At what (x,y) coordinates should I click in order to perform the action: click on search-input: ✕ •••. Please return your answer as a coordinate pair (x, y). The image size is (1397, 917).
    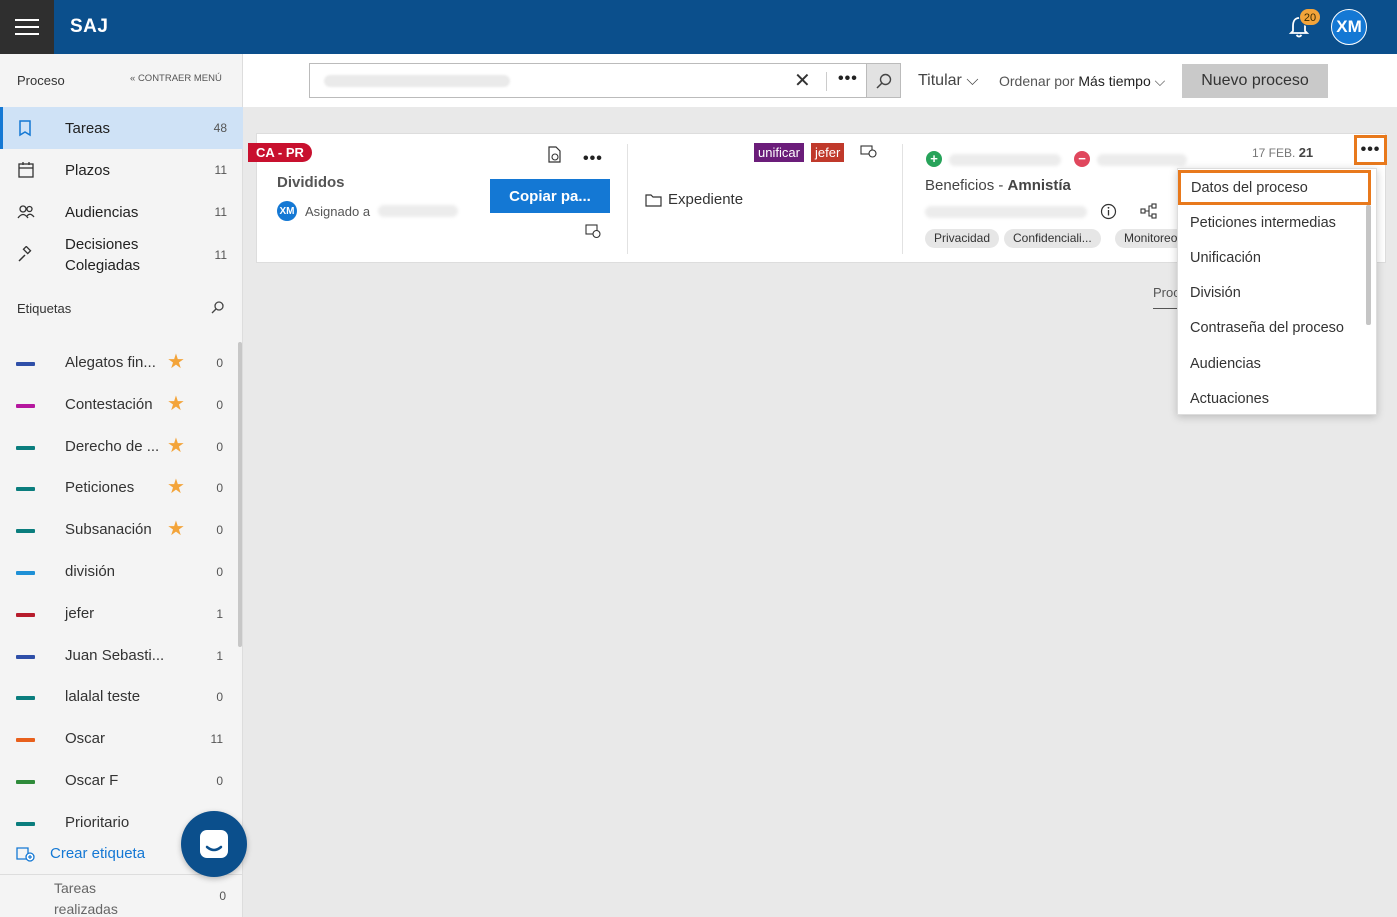
    Looking at the image, I should click on (605, 80).